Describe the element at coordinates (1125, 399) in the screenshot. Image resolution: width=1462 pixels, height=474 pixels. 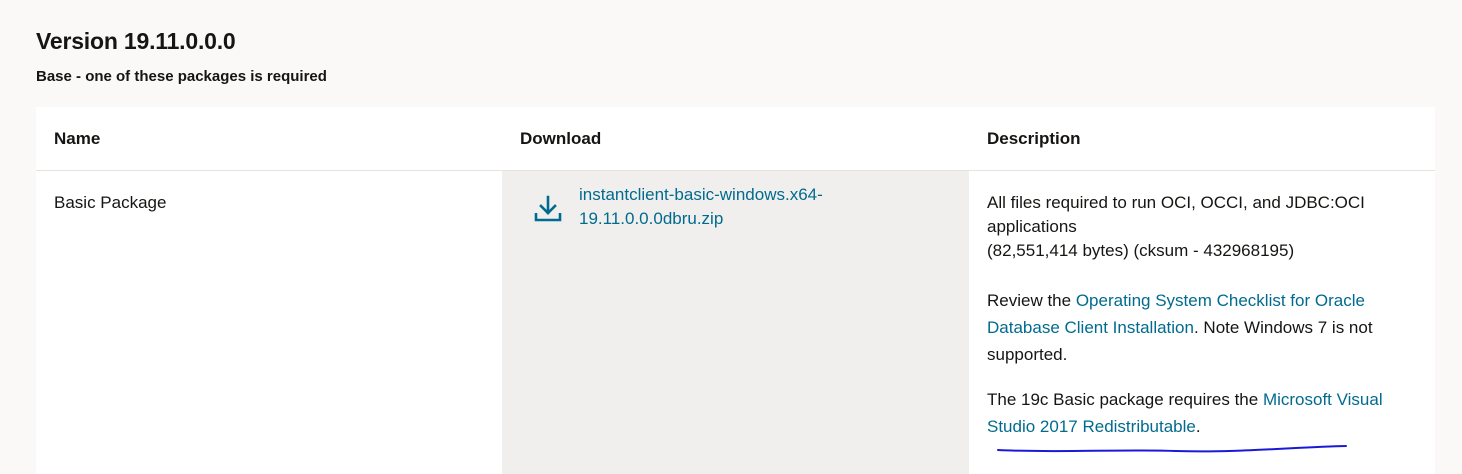
I see `req-prefix: The 19c Basic package requires the` at that location.